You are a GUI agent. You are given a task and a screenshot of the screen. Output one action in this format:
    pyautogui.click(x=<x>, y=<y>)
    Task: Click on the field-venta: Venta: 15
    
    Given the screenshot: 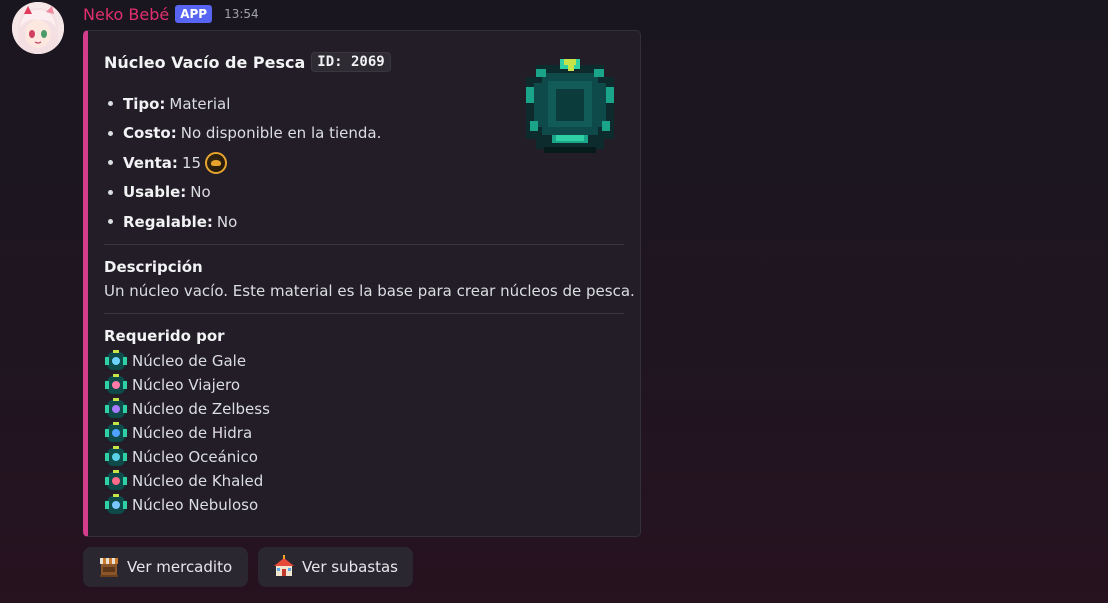 What is the action you would take?
    pyautogui.click(x=244, y=163)
    